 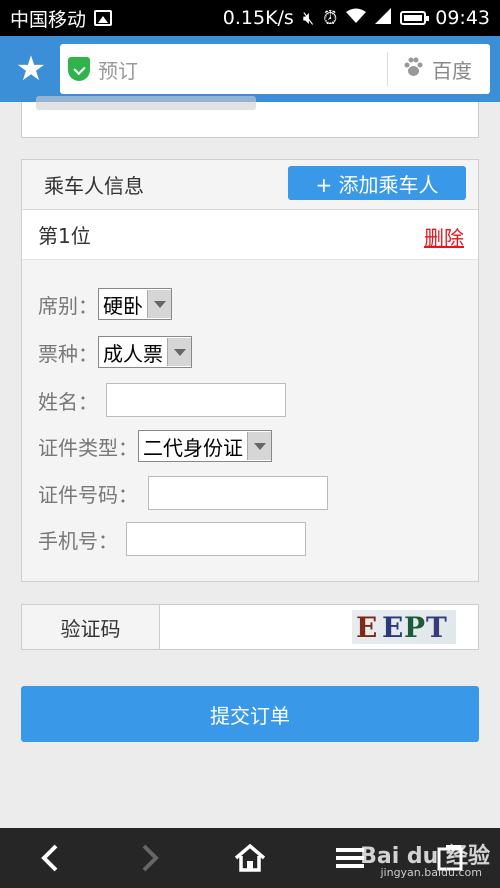 I want to click on alarm-icon: ⏰︎, so click(x=330, y=18).